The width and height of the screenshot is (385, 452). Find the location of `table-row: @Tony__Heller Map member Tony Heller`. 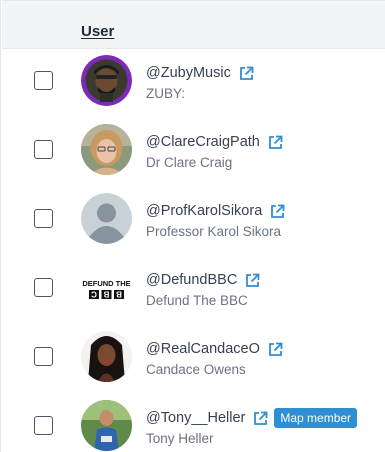

table-row: @Tony__Heller Map member Tony Heller is located at coordinates (193, 423).